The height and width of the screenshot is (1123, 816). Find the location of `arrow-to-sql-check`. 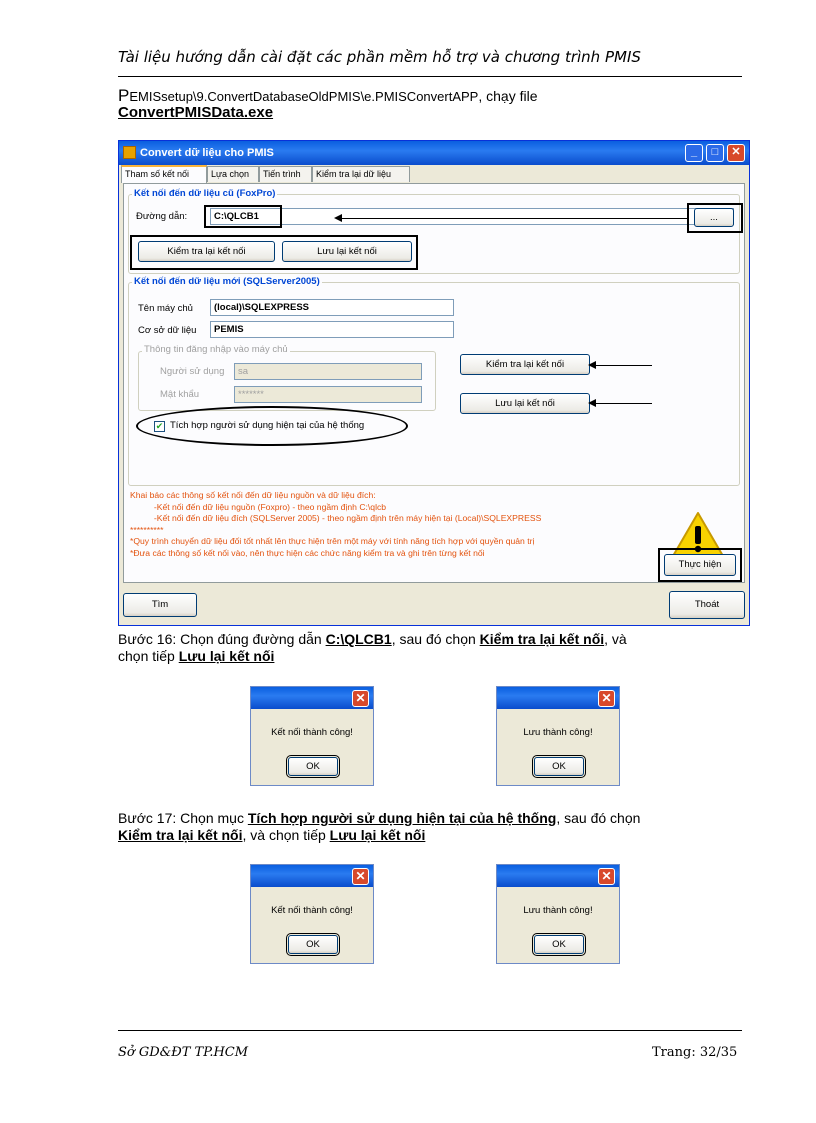

arrow-to-sql-check is located at coordinates (620, 365).